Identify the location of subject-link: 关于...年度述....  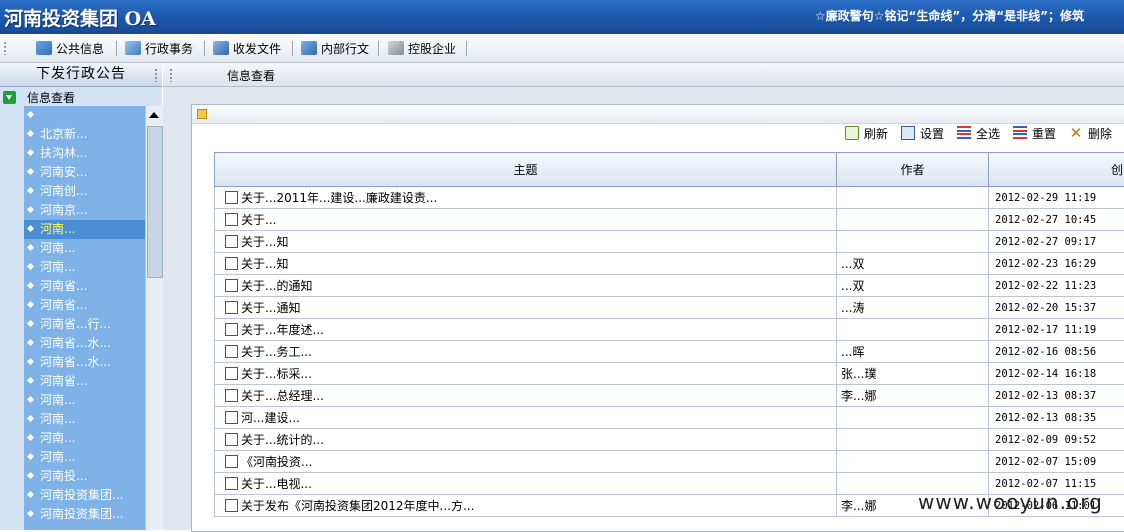
(282, 330).